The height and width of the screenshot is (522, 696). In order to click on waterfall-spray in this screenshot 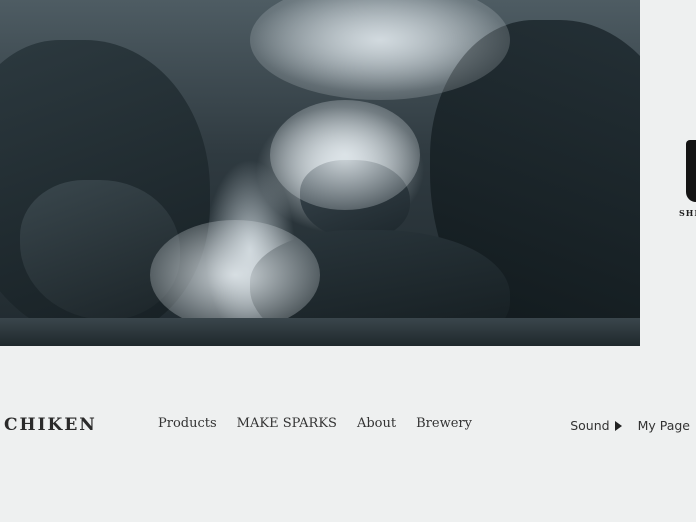, I will do `click(235, 275)`.